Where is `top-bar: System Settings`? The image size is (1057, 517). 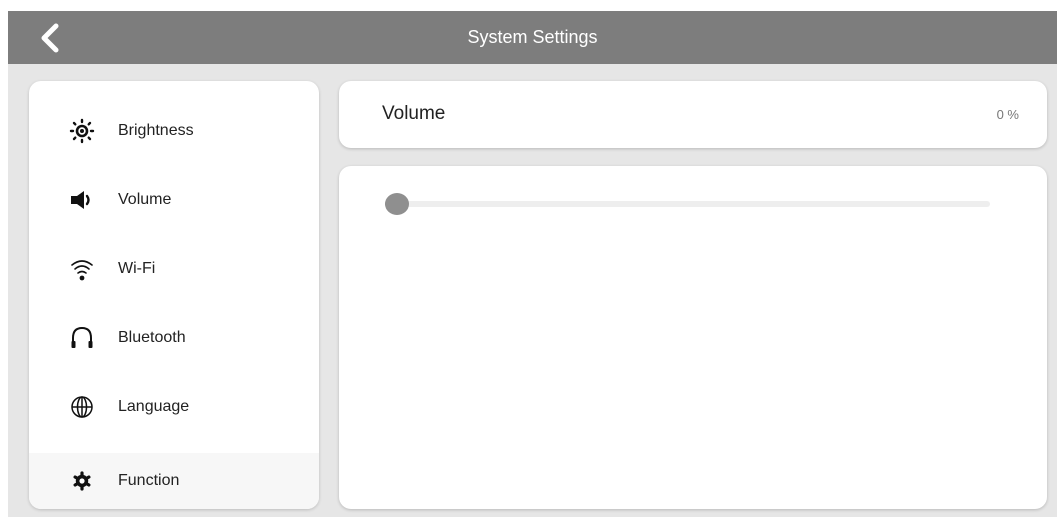
top-bar: System Settings is located at coordinates (532, 37).